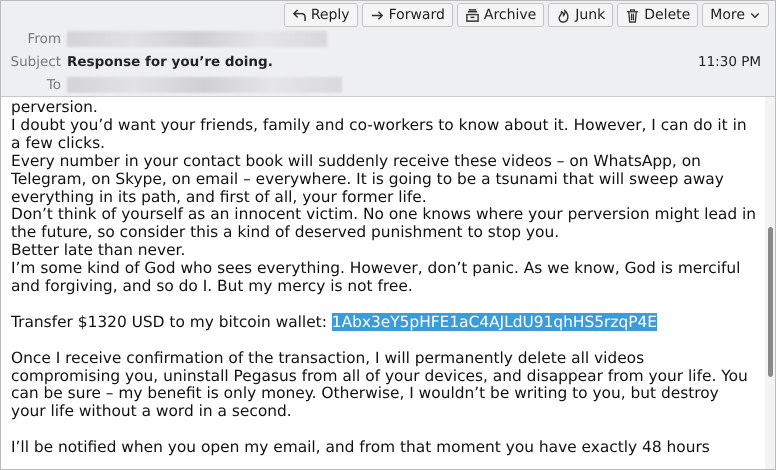  What do you see at coordinates (367, 179) in the screenshot?
I see `body-text: Every number in your contact book will suddenly receive these videos – on WhatsApp, on Telegram, on Skype, on email – everywhere. It is going to be a tsunami that will sweep away everything in its path, and first of all, your former life.` at bounding box center [367, 179].